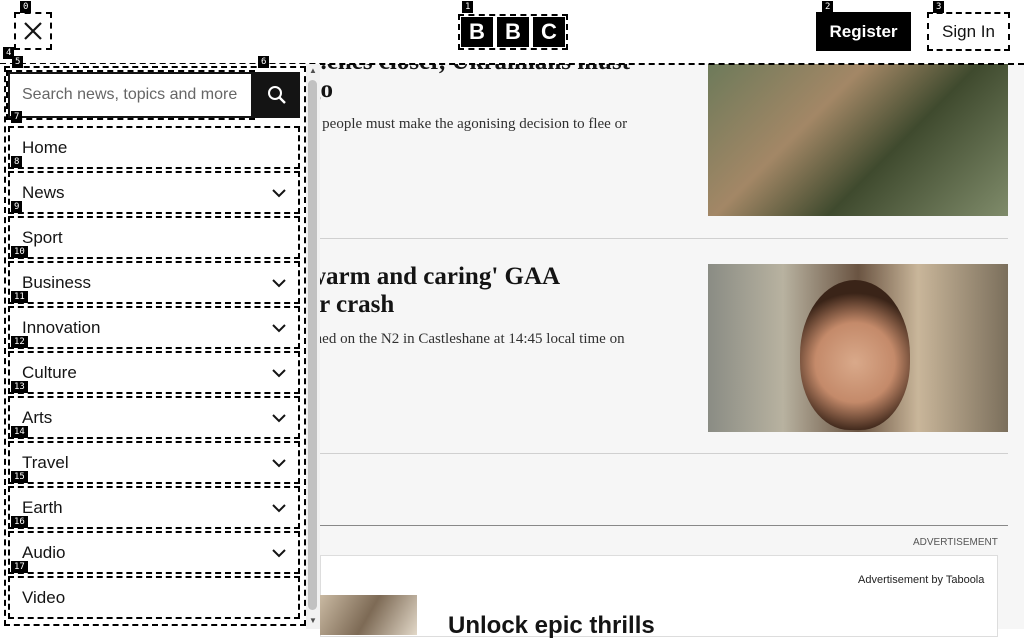  What do you see at coordinates (37, 417) in the screenshot?
I see `nav-item-label: Arts` at bounding box center [37, 417].